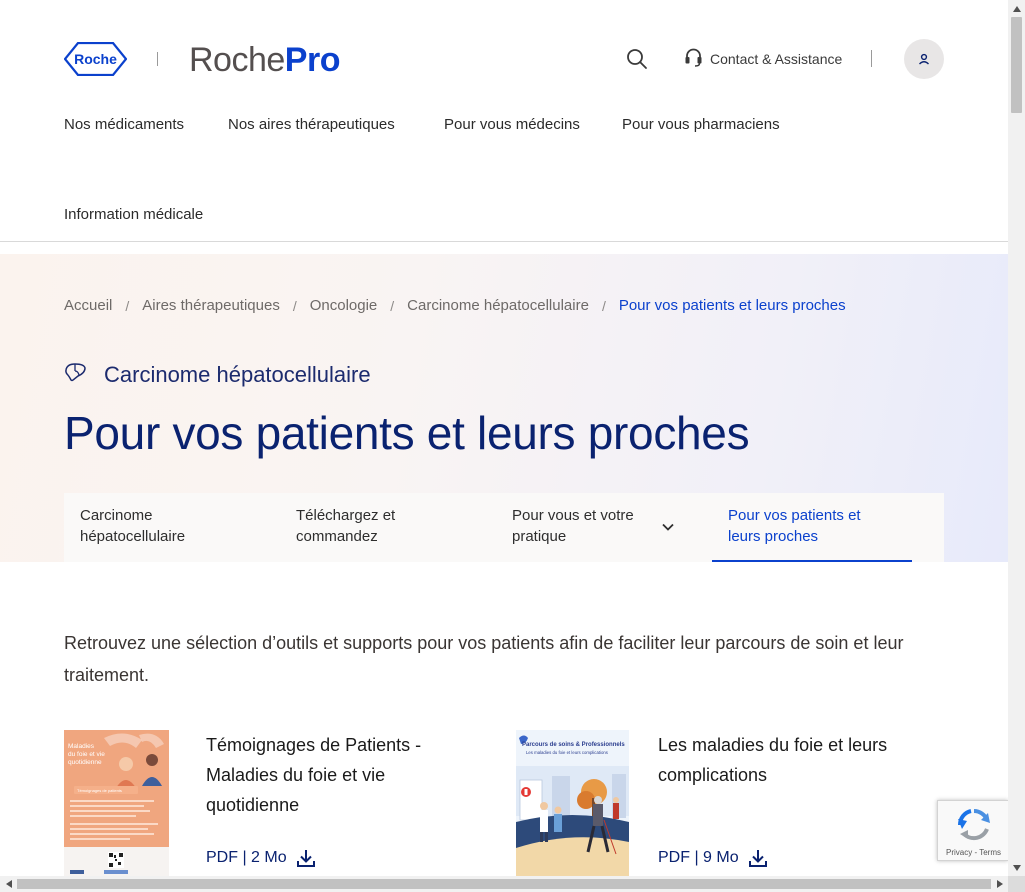 This screenshot has height=892, width=1025. I want to click on vertical-scroll-thumb, so click(1016, 65).